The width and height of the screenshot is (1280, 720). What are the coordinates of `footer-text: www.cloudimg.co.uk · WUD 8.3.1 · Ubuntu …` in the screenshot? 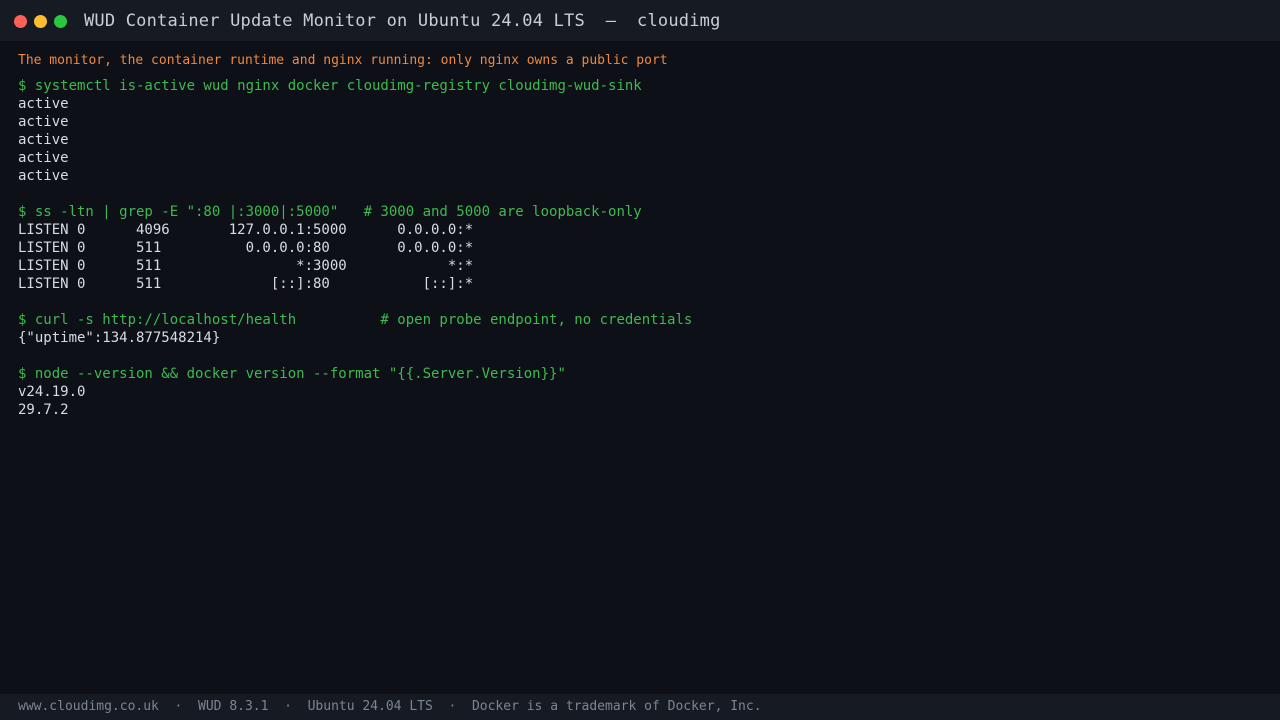 It's located at (390, 706).